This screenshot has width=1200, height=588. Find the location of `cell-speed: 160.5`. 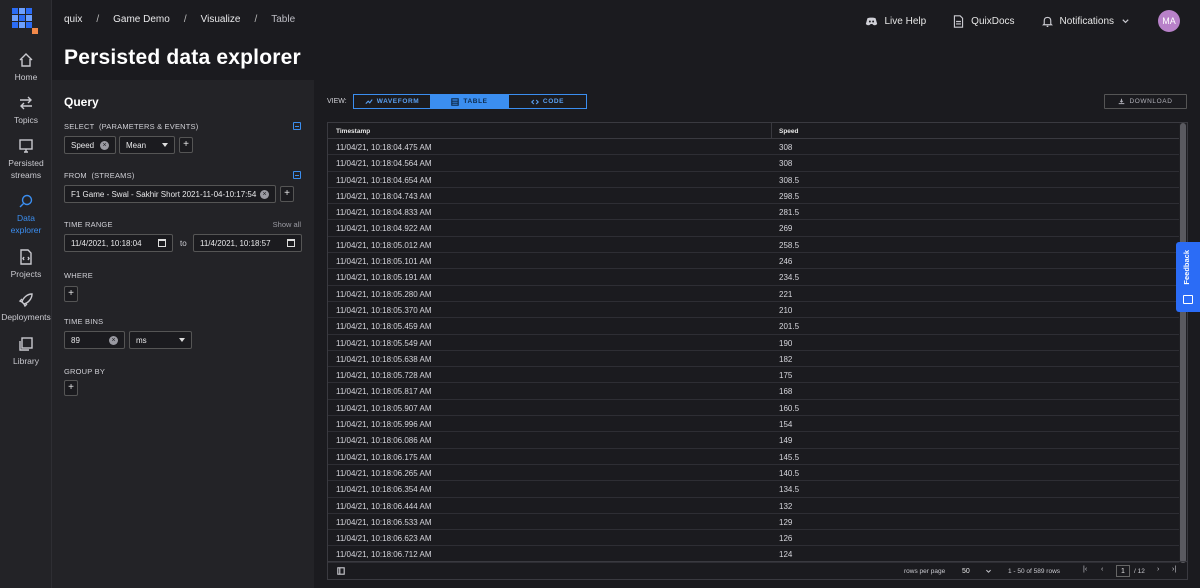

cell-speed: 160.5 is located at coordinates (789, 408).